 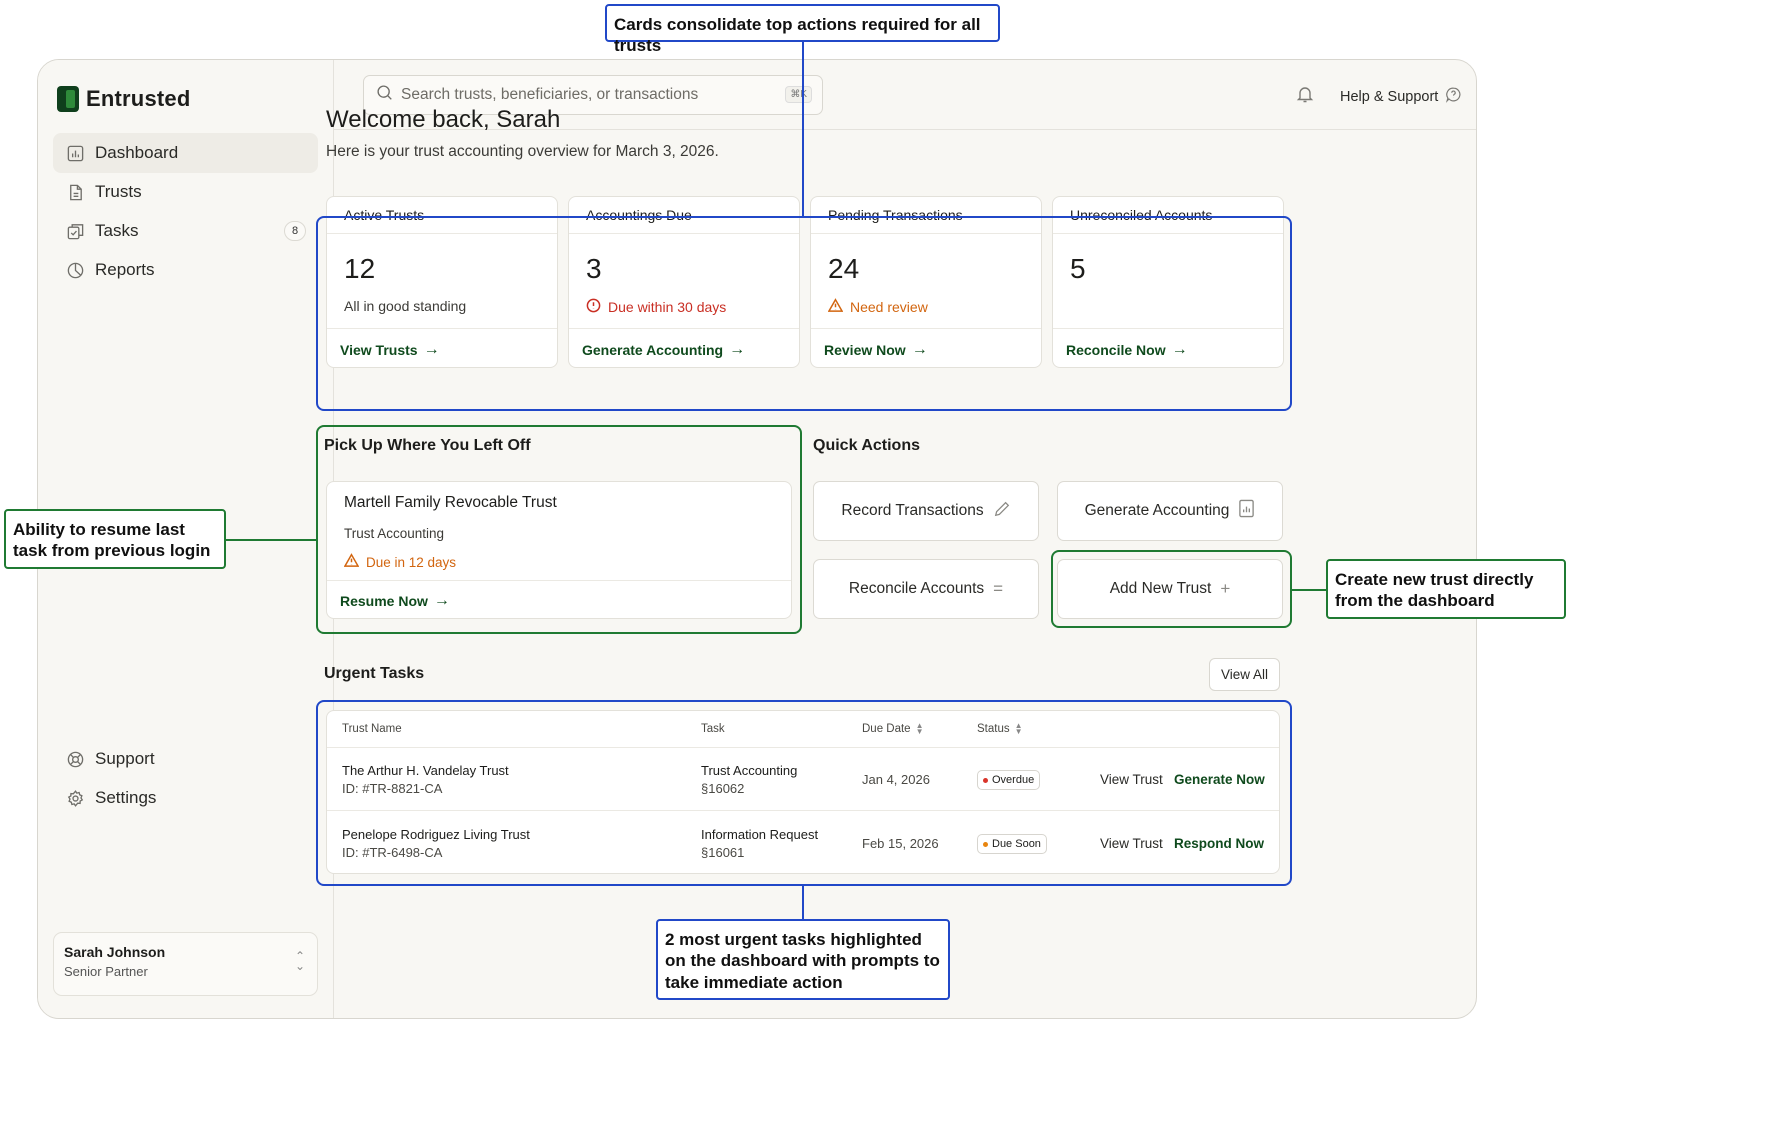 I want to click on sidebar-item-label: Support, so click(x=125, y=758).